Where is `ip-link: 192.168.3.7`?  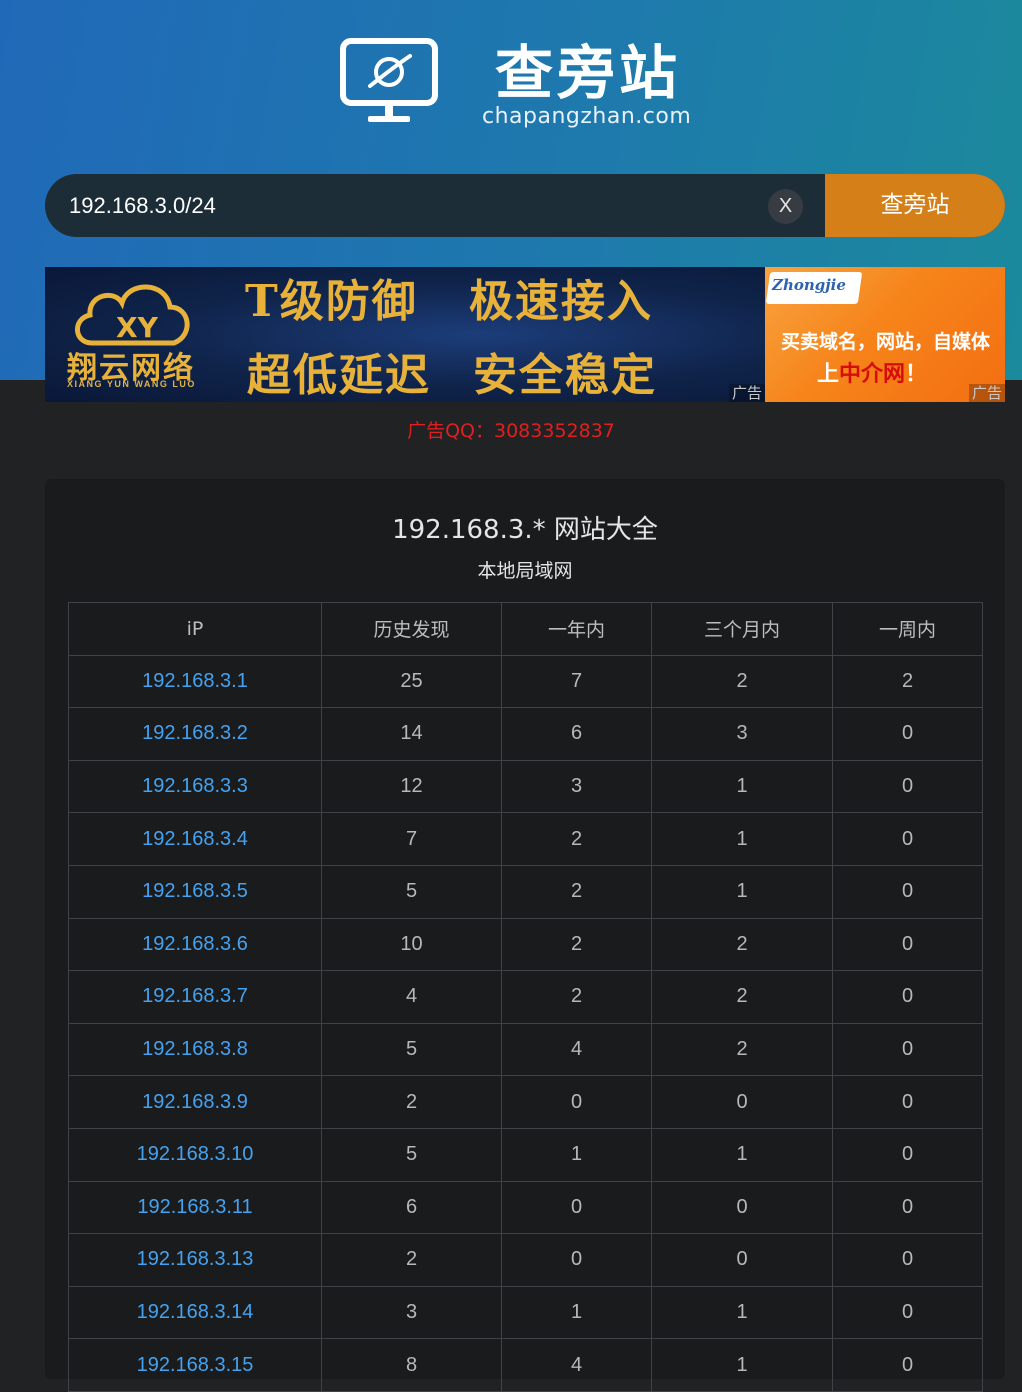
ip-link: 192.168.3.7 is located at coordinates (195, 996).